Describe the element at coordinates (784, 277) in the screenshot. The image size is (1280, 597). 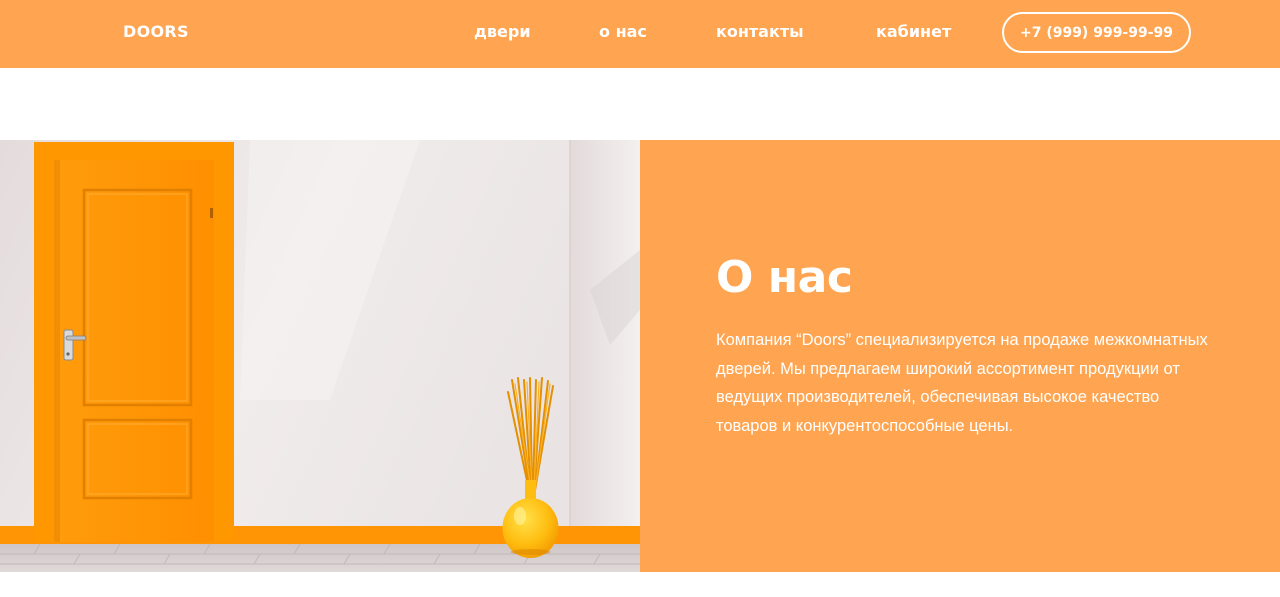
I see `about-title: О нас` at that location.